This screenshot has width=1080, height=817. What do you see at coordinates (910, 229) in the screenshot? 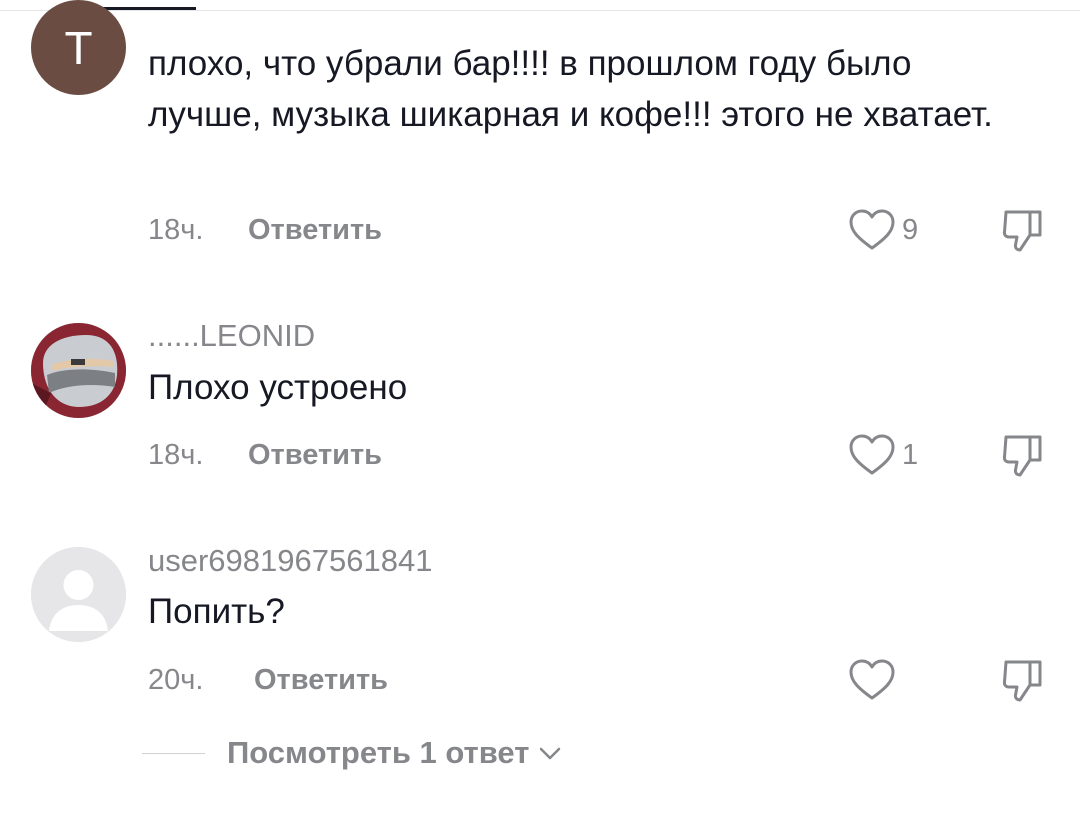
I see `like-count: 9` at bounding box center [910, 229].